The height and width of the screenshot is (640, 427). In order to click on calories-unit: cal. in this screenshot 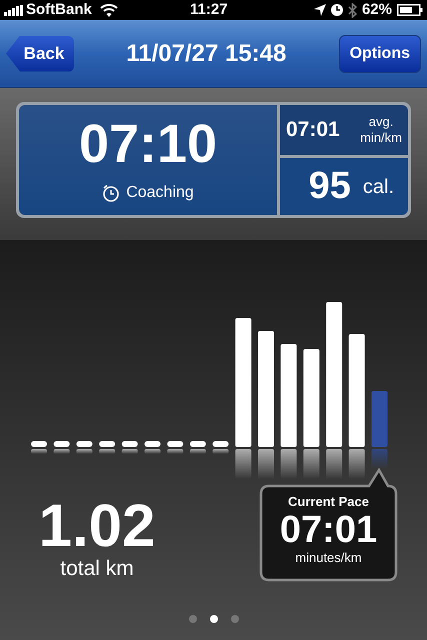, I will do `click(378, 187)`.